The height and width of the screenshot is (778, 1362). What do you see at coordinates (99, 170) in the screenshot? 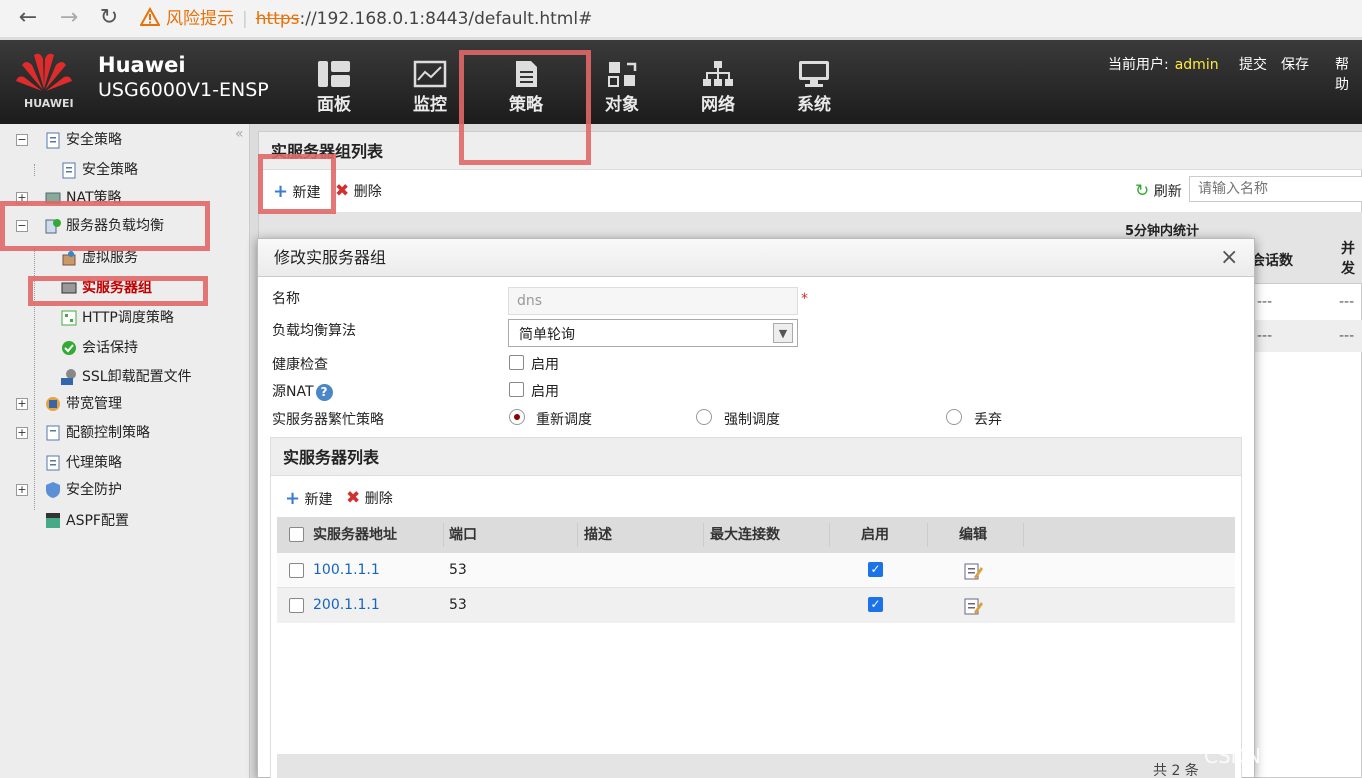
I see `sidebar-item-security-policy-sub: 安全策略` at bounding box center [99, 170].